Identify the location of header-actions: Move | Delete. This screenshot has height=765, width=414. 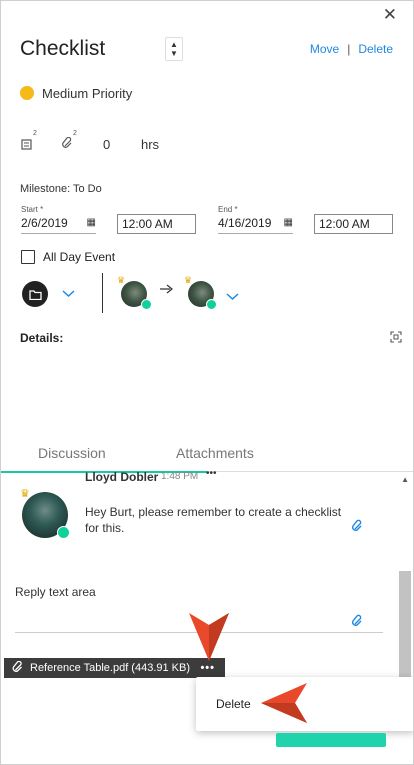
(351, 49).